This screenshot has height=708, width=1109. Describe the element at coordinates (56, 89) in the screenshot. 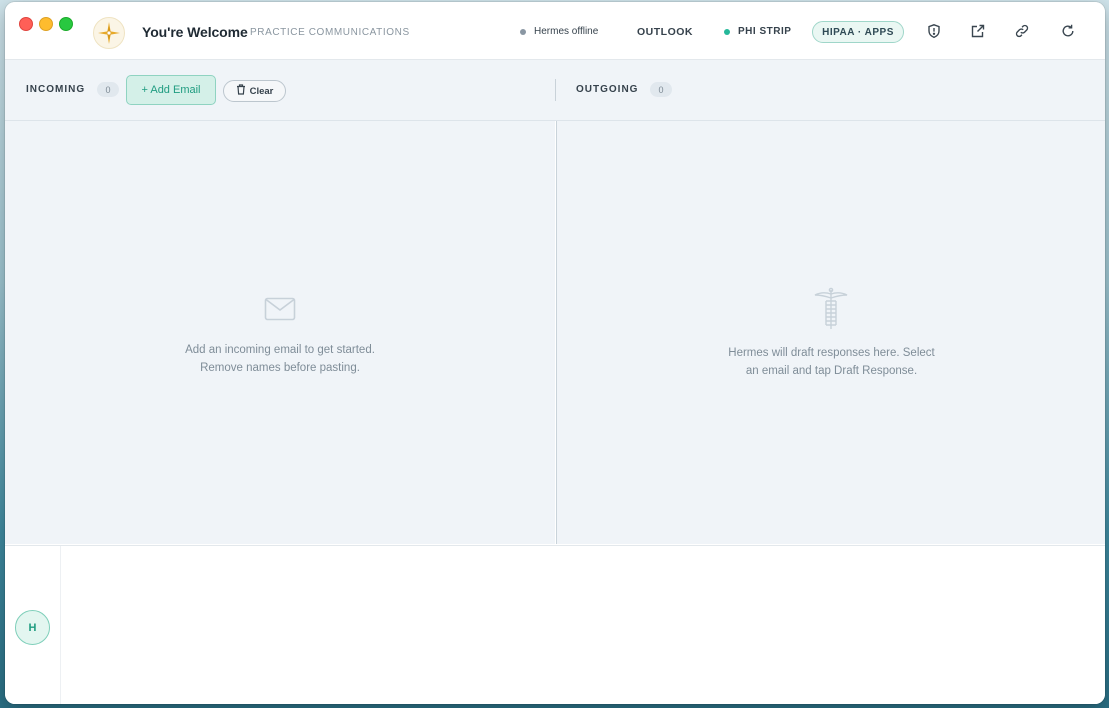

I see `incoming-label: INCOMING` at that location.